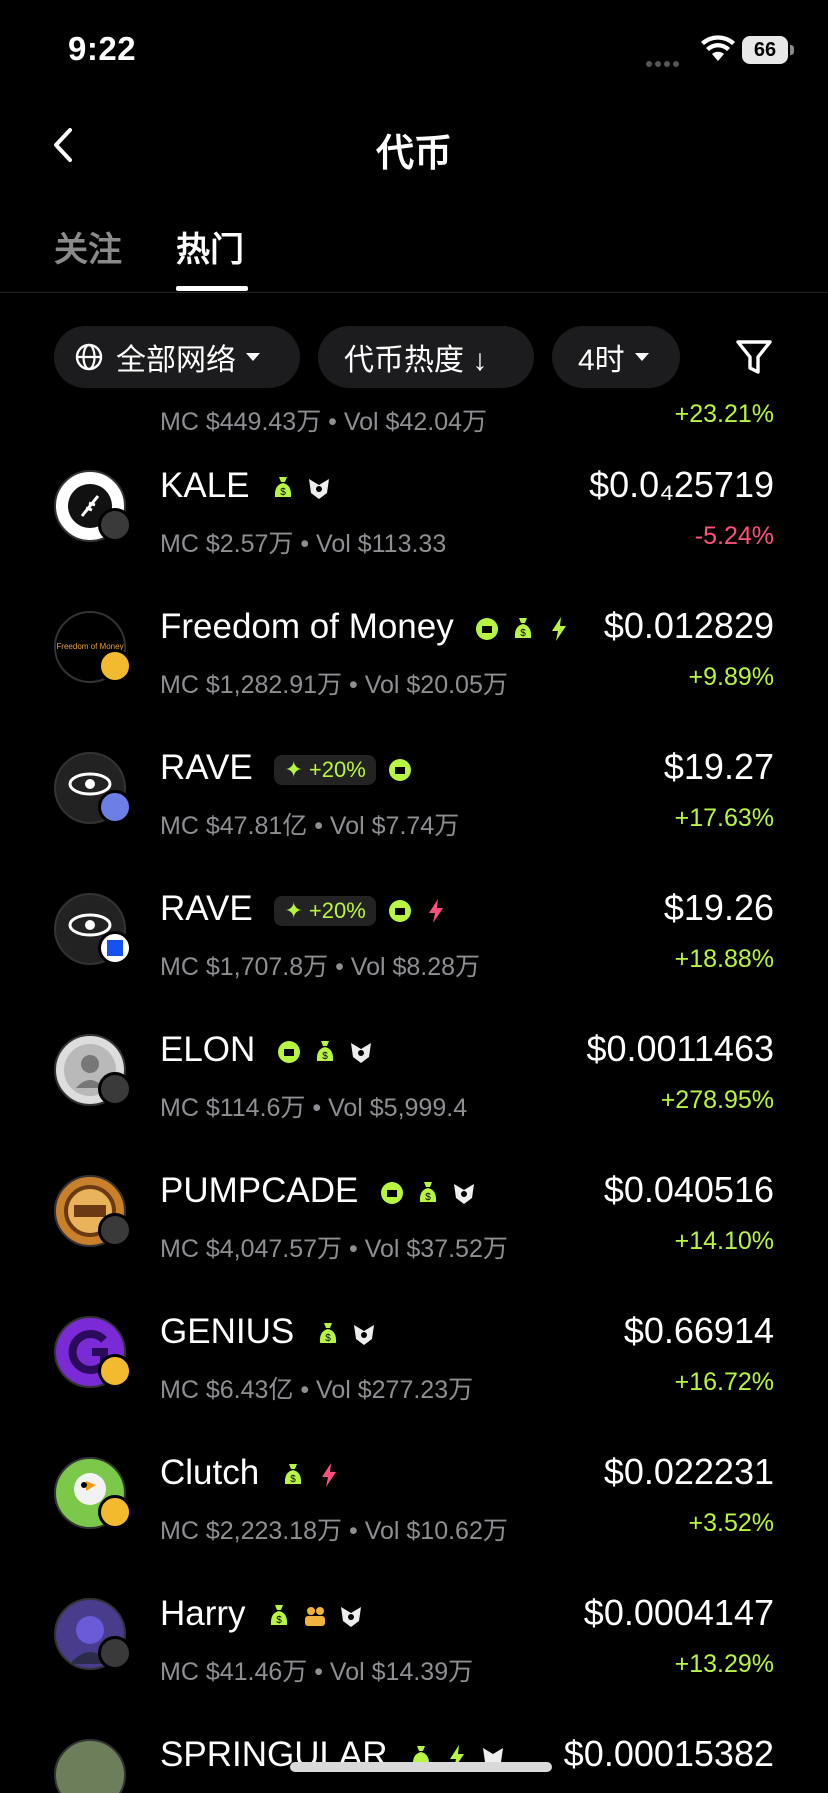 This screenshot has height=1793, width=828. Describe the element at coordinates (315, 1616) in the screenshot. I see `people-icon` at that location.